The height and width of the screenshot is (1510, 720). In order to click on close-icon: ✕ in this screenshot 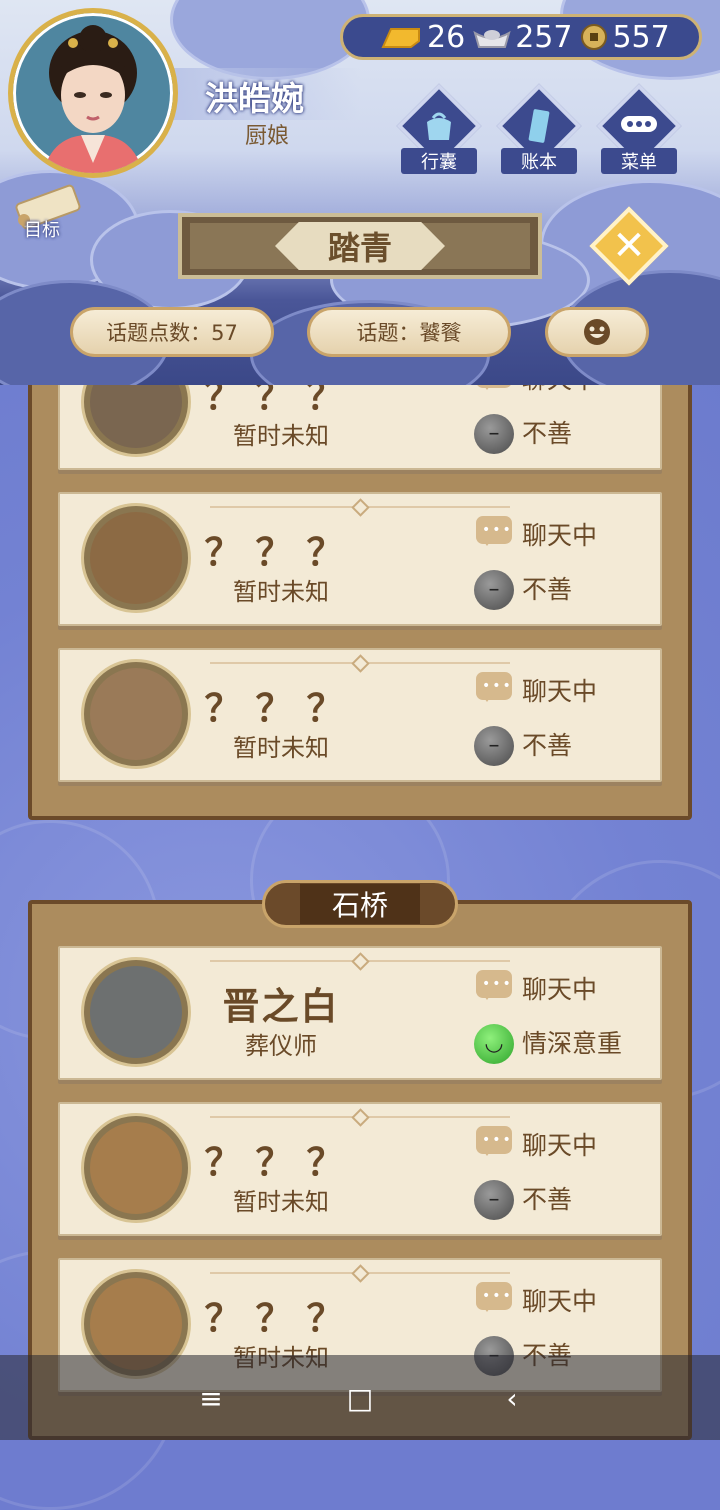, I will do `click(629, 246)`.